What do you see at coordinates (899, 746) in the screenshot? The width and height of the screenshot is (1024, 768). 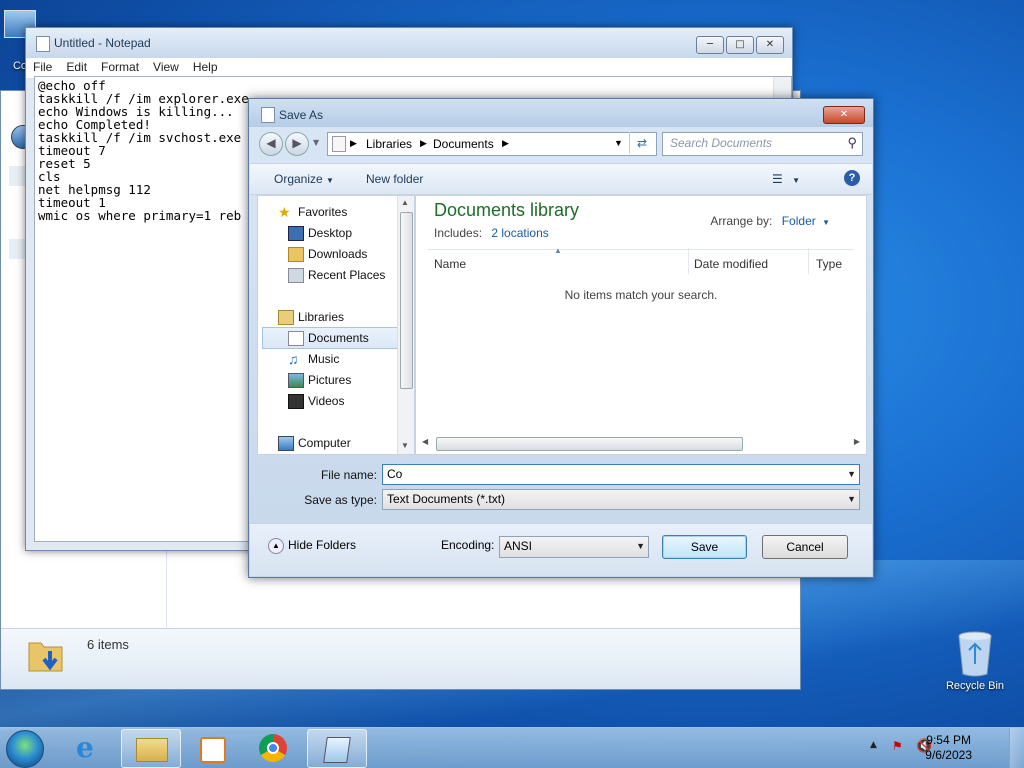 I see `action-center-flag-icon: ⚑` at bounding box center [899, 746].